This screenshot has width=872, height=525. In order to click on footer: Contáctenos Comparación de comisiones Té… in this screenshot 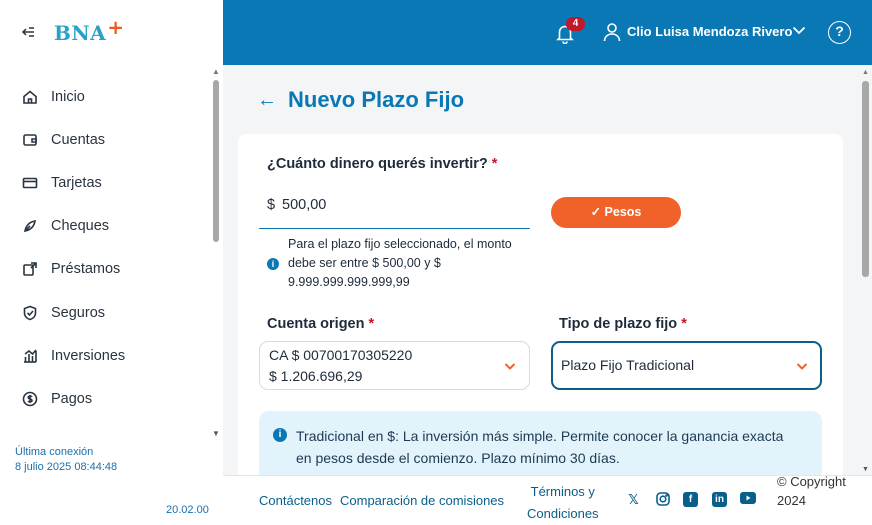, I will do `click(547, 499)`.